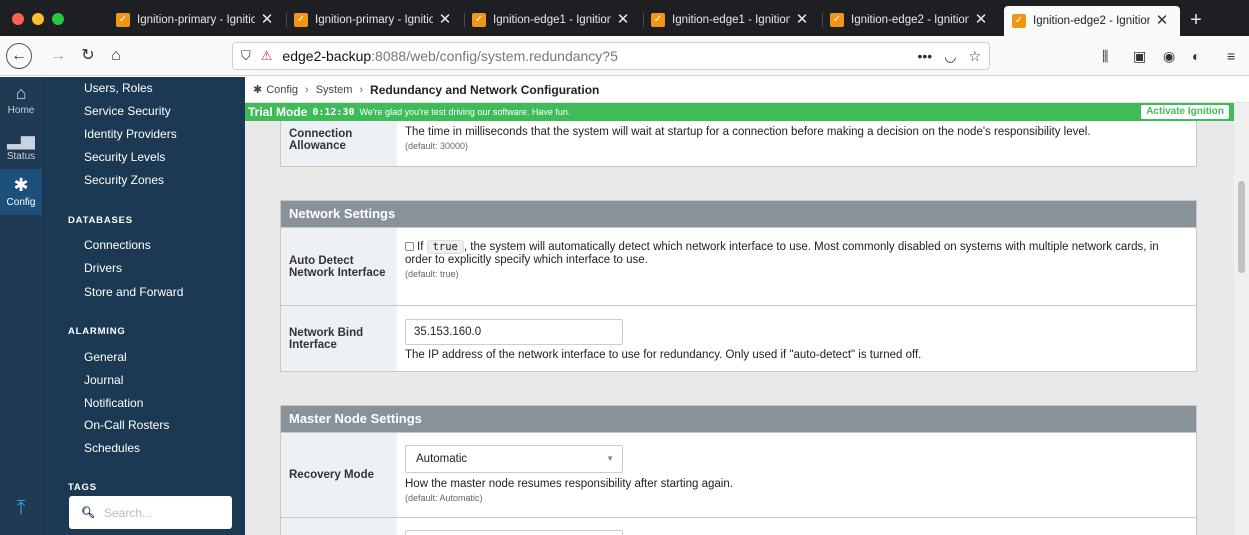  What do you see at coordinates (1092, 21) in the screenshot?
I see `browser-tab-active: ✓ Ignition-edge2 - Ignition G ✕` at bounding box center [1092, 21].